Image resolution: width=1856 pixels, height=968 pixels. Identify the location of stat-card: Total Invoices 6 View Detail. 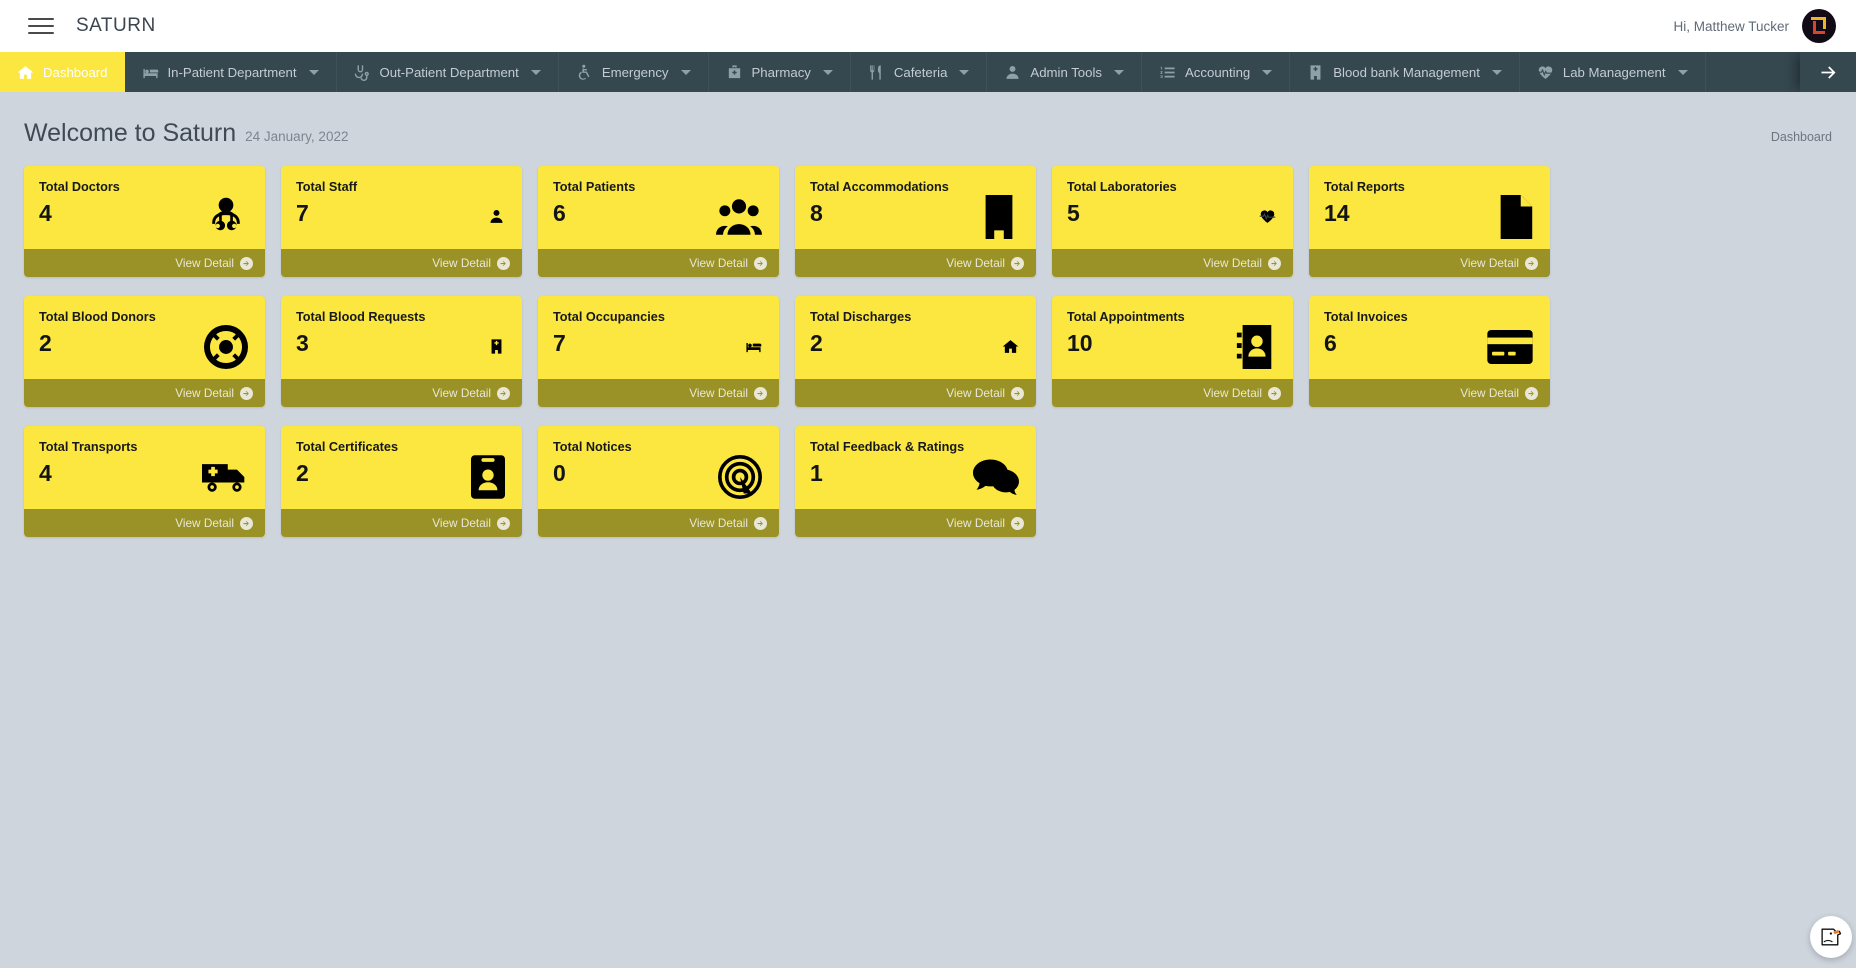
(1429, 351).